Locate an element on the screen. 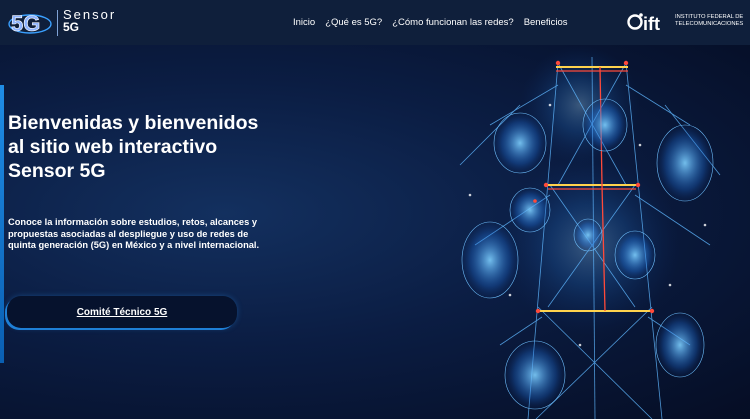  hero-title-line2: al sitio web interactivo is located at coordinates (113, 147).